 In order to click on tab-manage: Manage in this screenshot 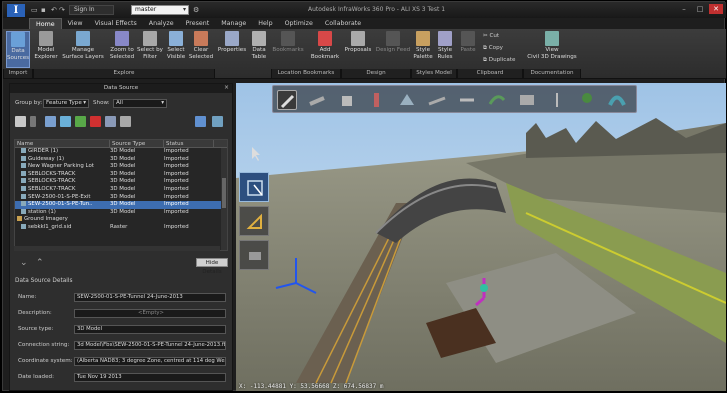, I will do `click(233, 23)`.